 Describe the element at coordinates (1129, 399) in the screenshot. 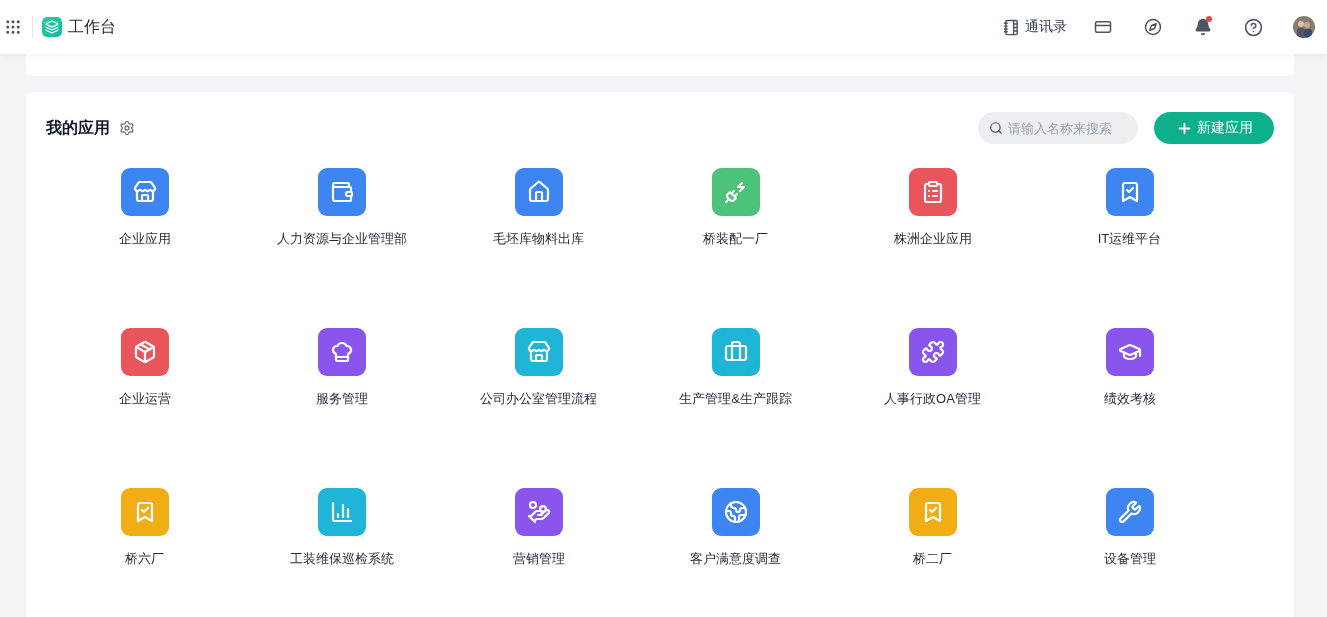

I see `app-label: 绩效考核` at that location.